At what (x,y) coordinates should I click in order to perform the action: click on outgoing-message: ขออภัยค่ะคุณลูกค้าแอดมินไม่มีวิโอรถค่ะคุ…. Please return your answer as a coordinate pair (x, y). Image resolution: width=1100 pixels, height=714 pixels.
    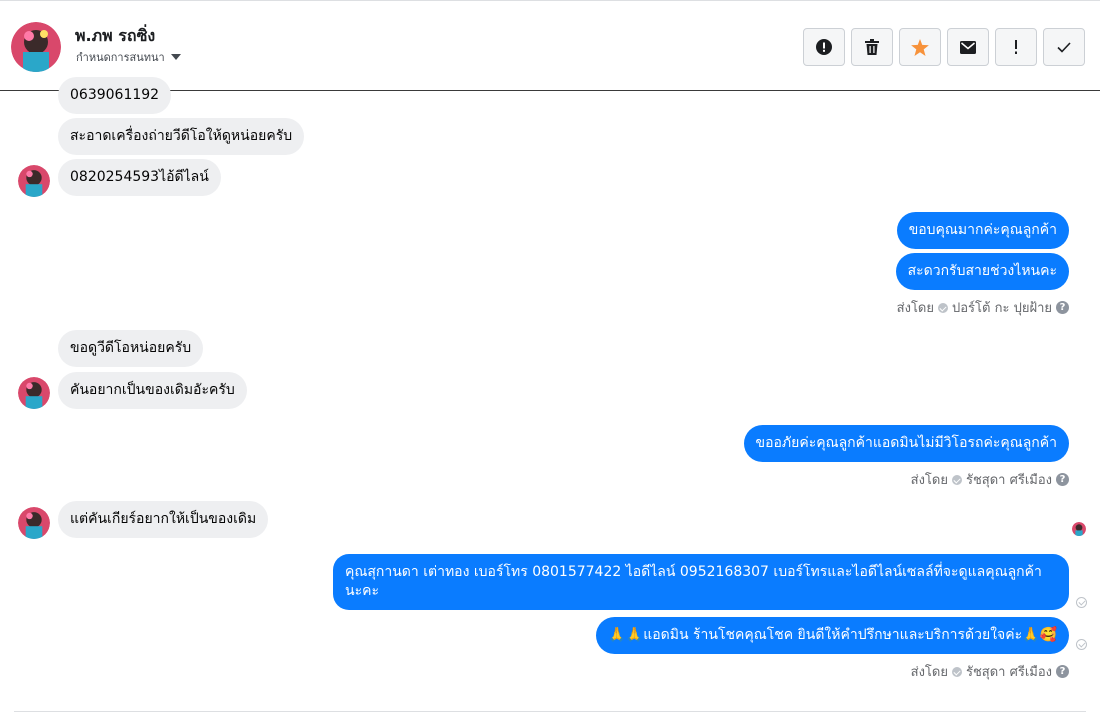
    Looking at the image, I should click on (906, 443).